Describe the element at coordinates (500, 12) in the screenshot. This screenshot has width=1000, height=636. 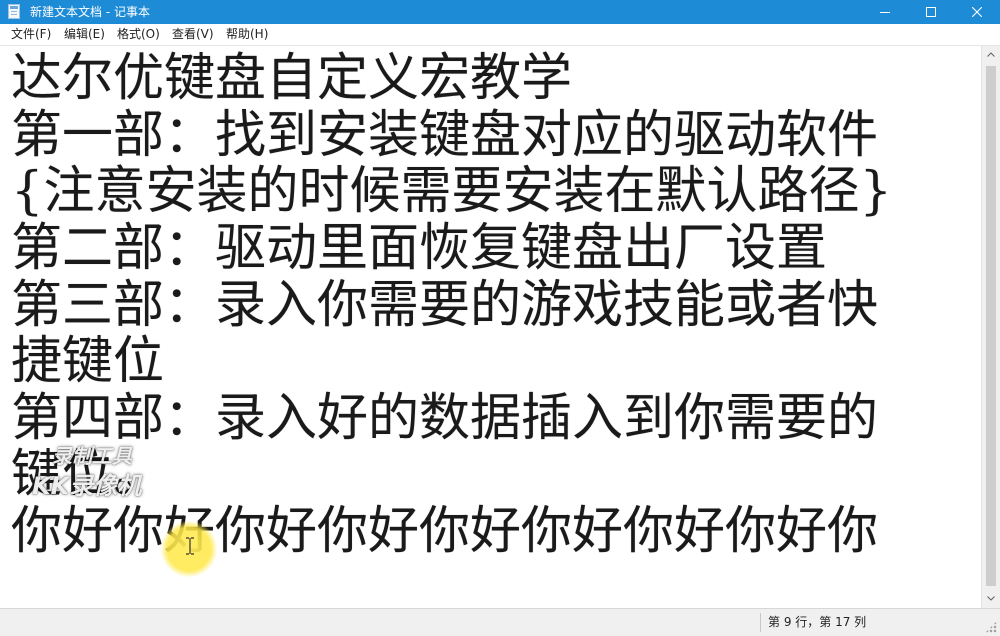
I see `title-bar: 新建文本文档 - 记事本` at that location.